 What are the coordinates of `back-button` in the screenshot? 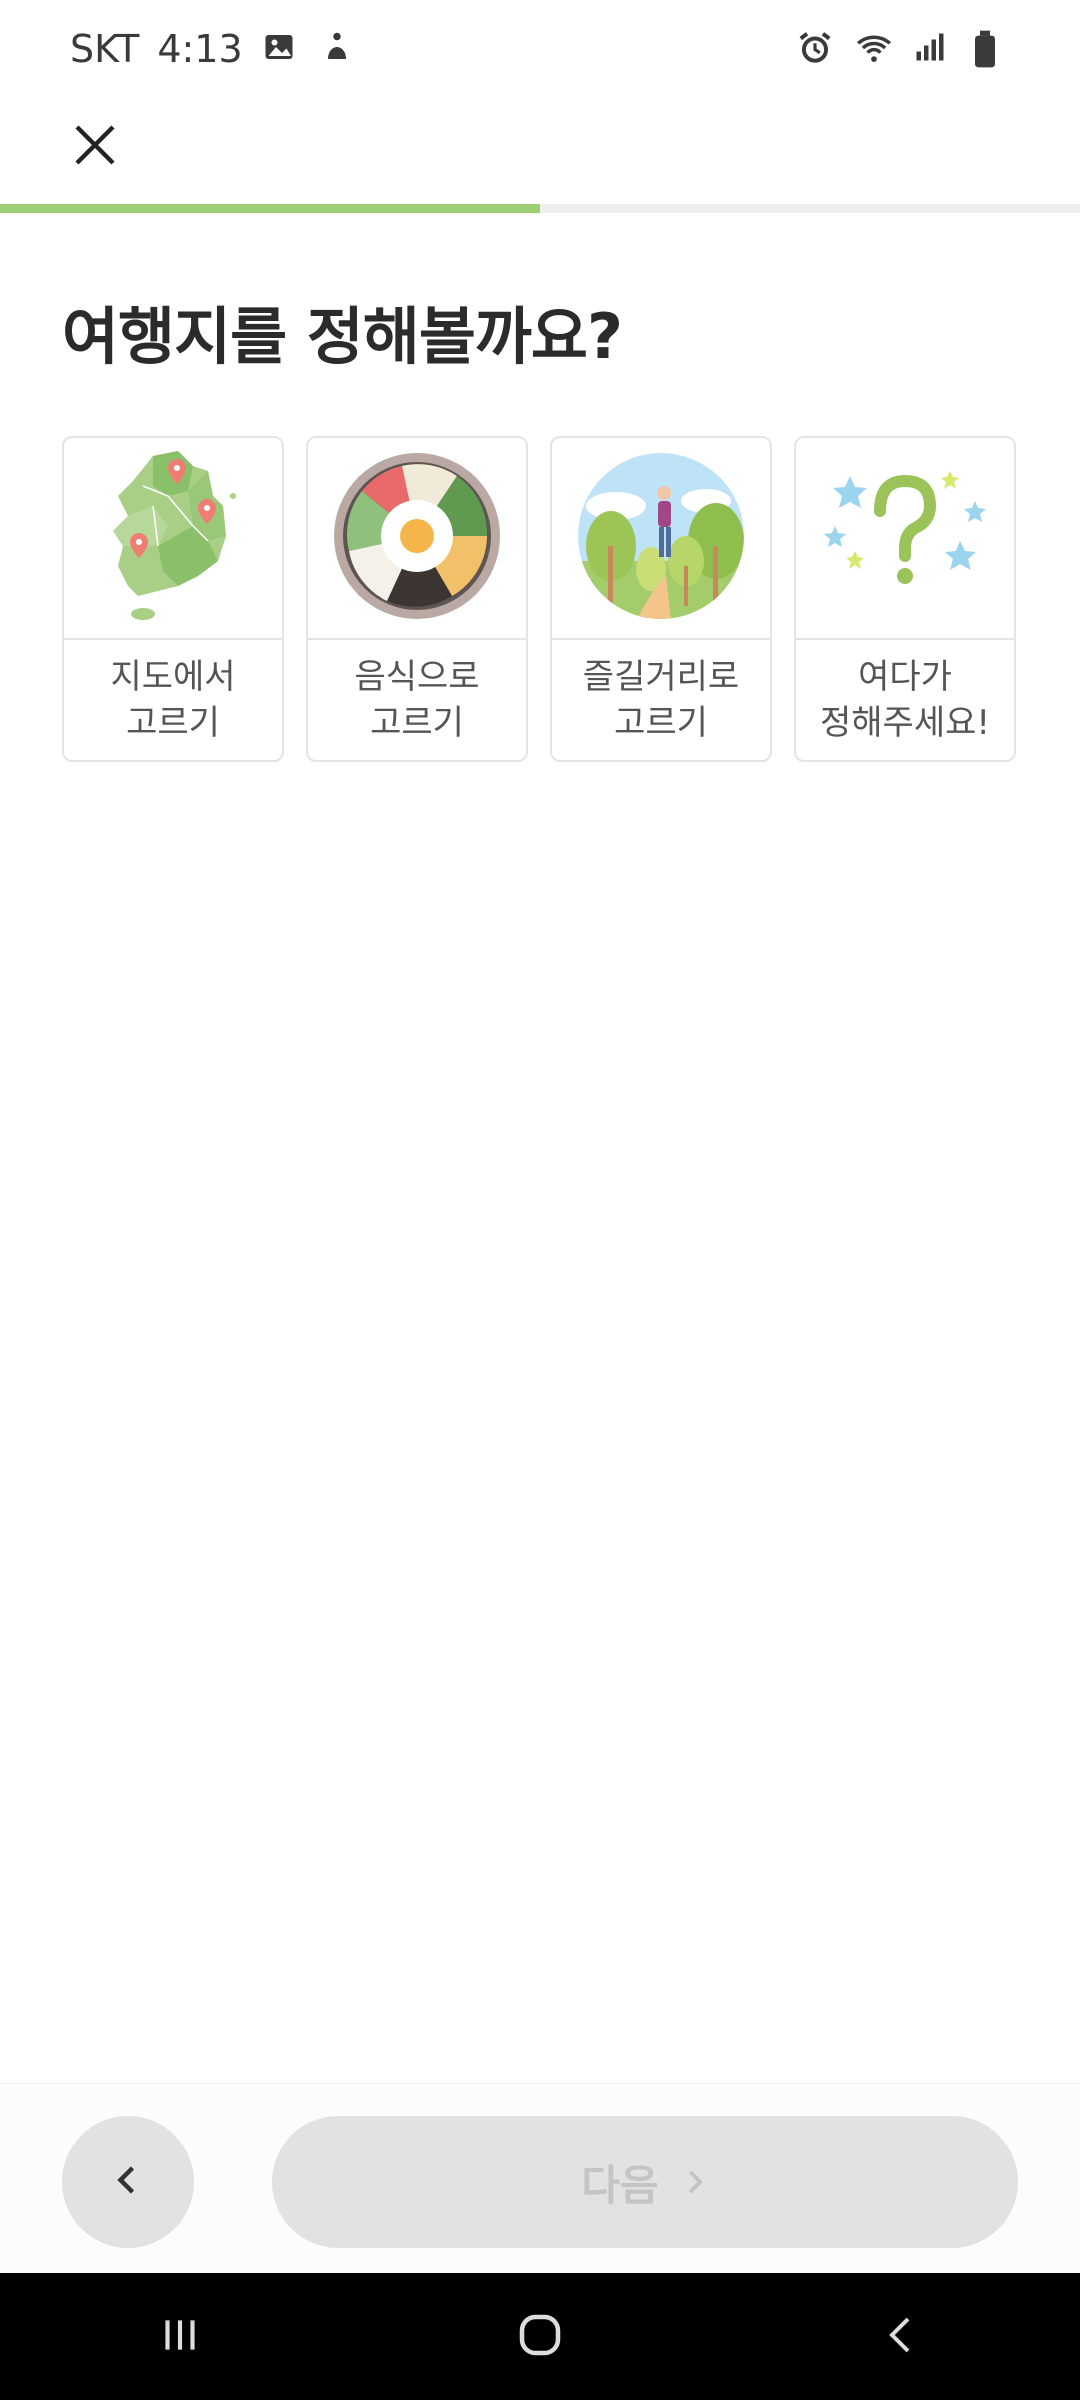 It's located at (128, 2182).